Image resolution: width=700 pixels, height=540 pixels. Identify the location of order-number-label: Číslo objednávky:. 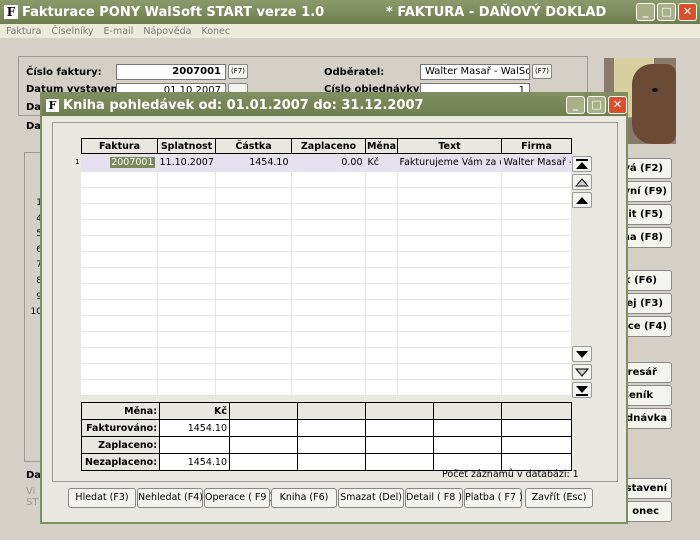
(374, 88).